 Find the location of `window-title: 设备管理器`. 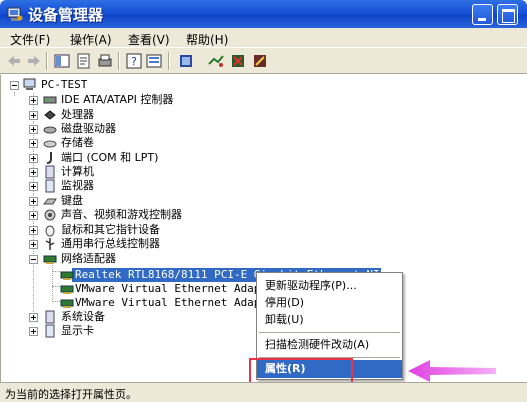

window-title: 设备管理器 is located at coordinates (66, 15).